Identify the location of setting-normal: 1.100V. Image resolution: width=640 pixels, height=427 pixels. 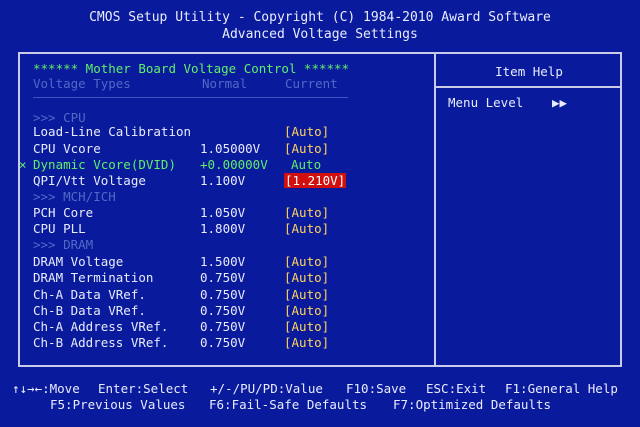
(223, 180).